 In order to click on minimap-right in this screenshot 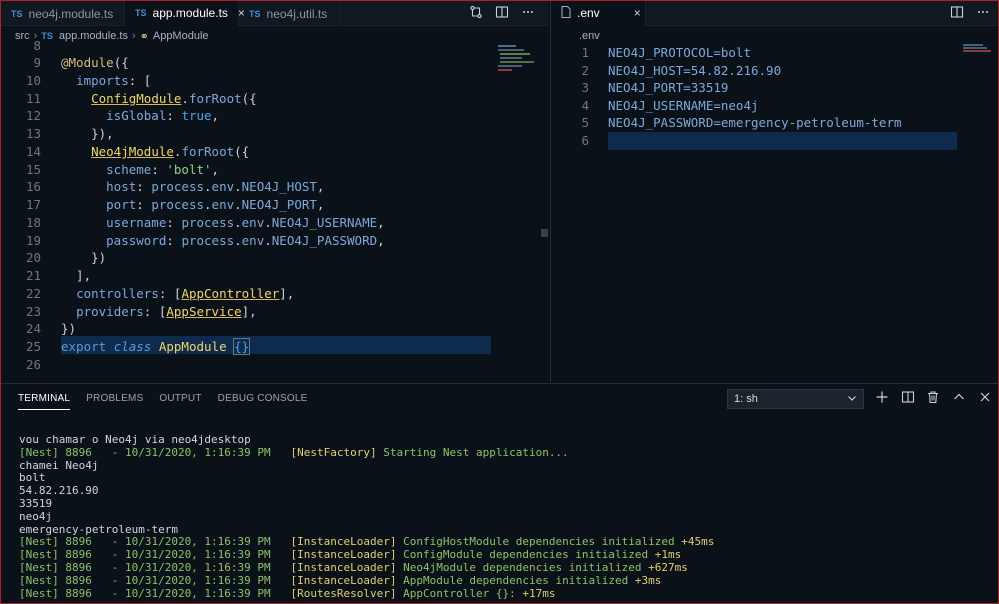, I will do `click(978, 49)`.